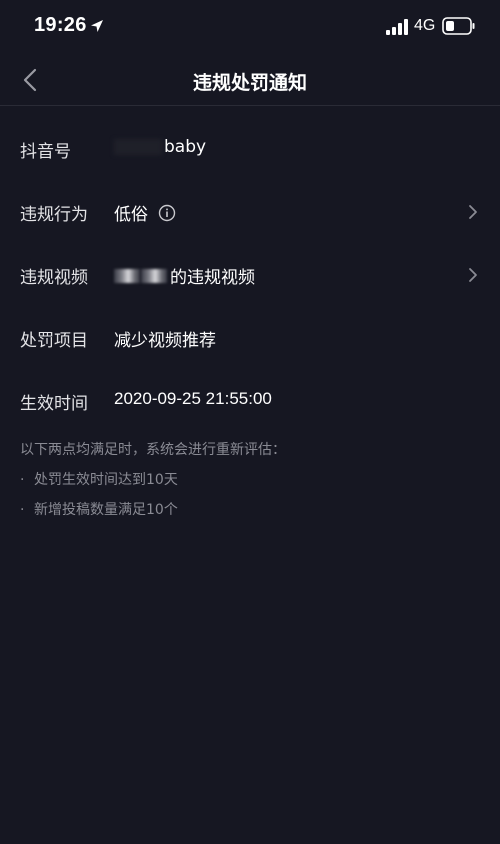 This screenshot has width=500, height=844. What do you see at coordinates (167, 213) in the screenshot?
I see `info-circle-icon` at bounding box center [167, 213].